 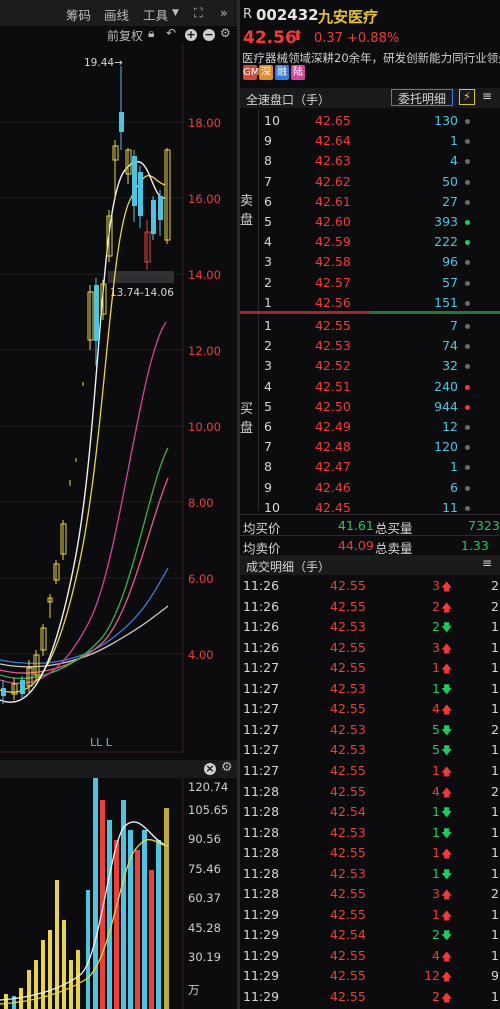 I want to click on trade-row: 11:27 42.53 1 🡇 1, so click(x=370, y=688).